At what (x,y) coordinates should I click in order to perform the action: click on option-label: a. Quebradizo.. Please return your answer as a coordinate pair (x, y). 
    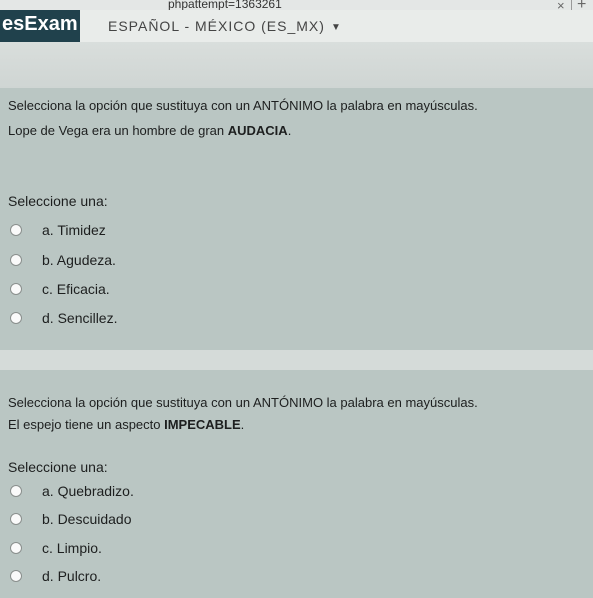
    Looking at the image, I should click on (88, 491).